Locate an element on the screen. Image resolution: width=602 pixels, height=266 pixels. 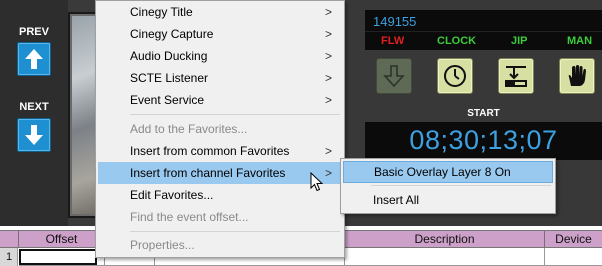
grid-header-corner is located at coordinates (9, 239).